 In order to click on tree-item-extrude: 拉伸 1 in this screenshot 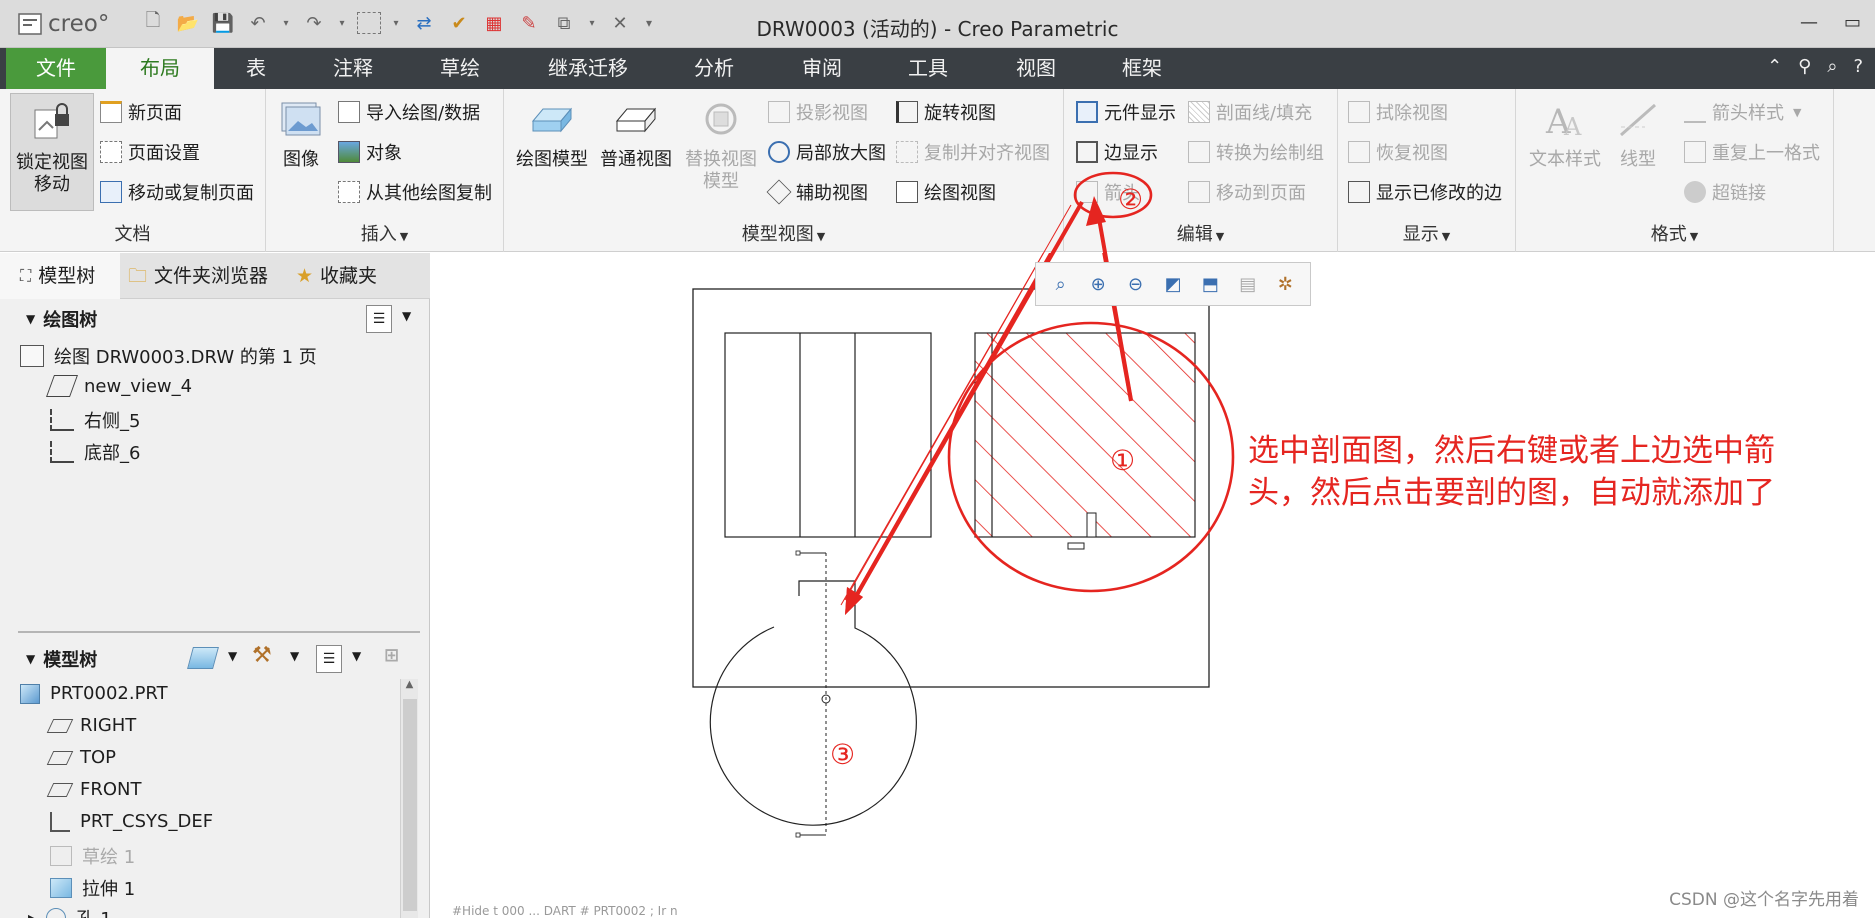, I will do `click(92, 888)`.